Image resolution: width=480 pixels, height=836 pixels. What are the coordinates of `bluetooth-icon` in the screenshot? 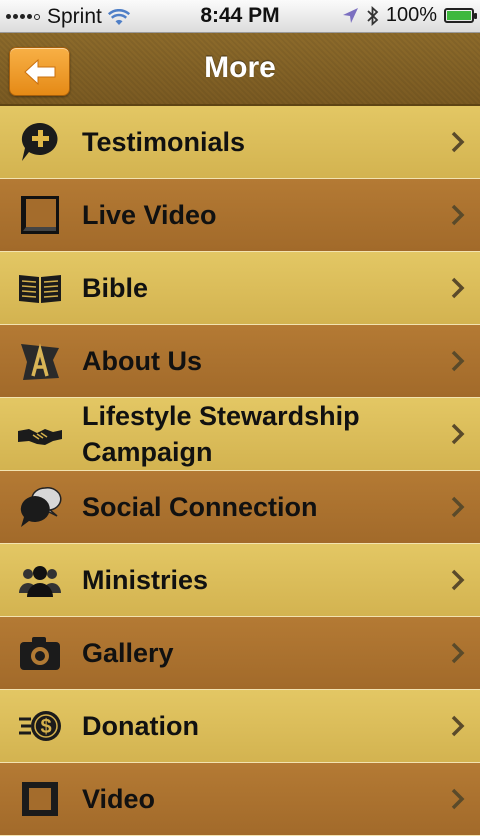 It's located at (373, 15).